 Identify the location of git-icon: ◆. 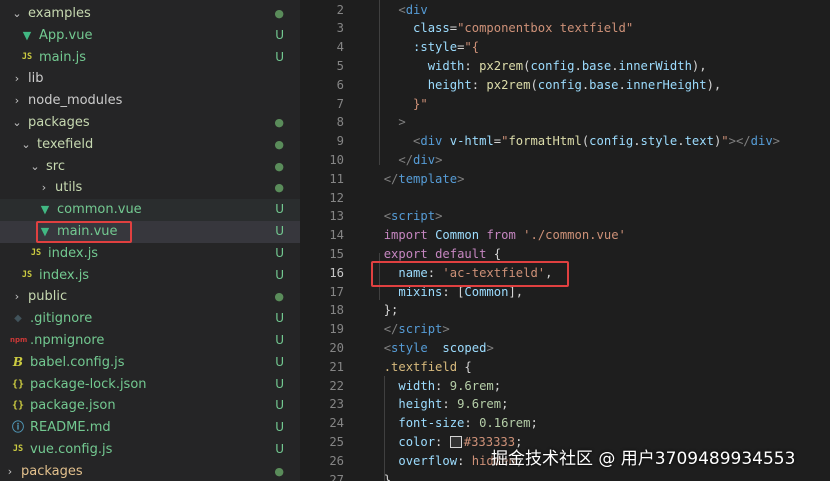
(18, 319).